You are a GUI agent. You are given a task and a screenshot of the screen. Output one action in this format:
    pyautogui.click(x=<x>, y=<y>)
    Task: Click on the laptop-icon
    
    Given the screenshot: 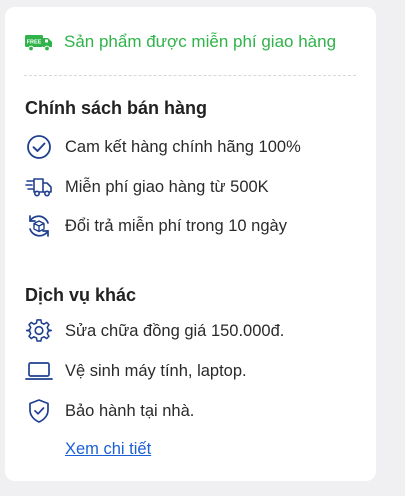 What is the action you would take?
    pyautogui.click(x=39, y=371)
    